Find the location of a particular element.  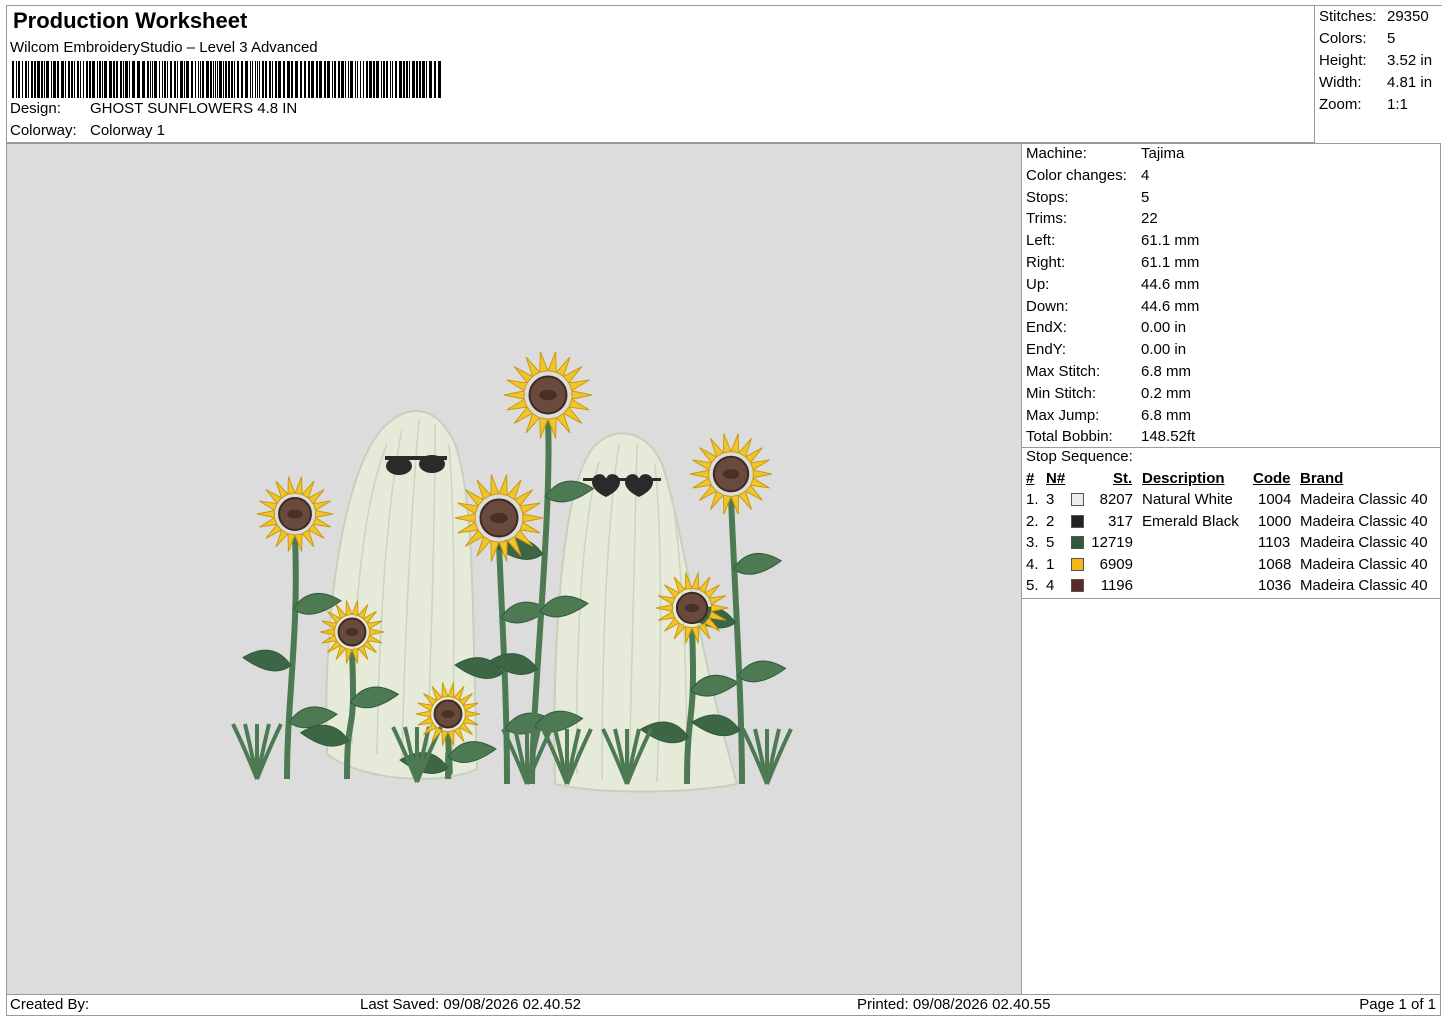

design-name: GHOST SUNFLOWERS 4.8 IN is located at coordinates (194, 108).